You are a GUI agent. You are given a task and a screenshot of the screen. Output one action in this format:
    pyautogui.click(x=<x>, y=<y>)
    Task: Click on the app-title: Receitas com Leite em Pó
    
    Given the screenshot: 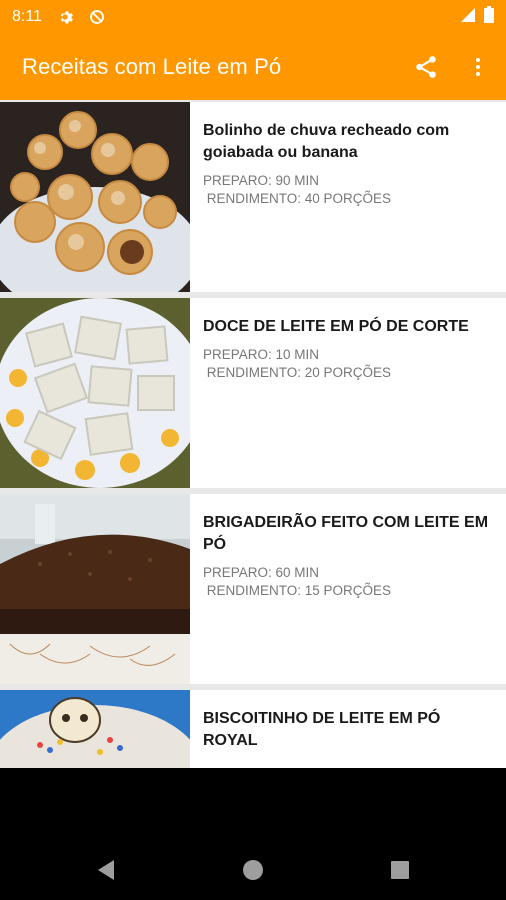 What is the action you would take?
    pyautogui.click(x=152, y=66)
    